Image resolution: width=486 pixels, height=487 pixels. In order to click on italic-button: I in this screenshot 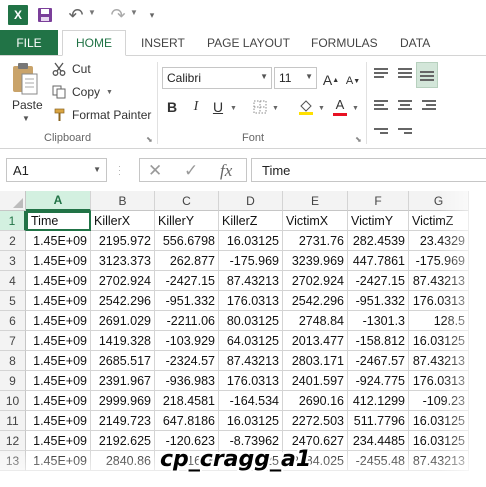, I will do `click(196, 107)`.